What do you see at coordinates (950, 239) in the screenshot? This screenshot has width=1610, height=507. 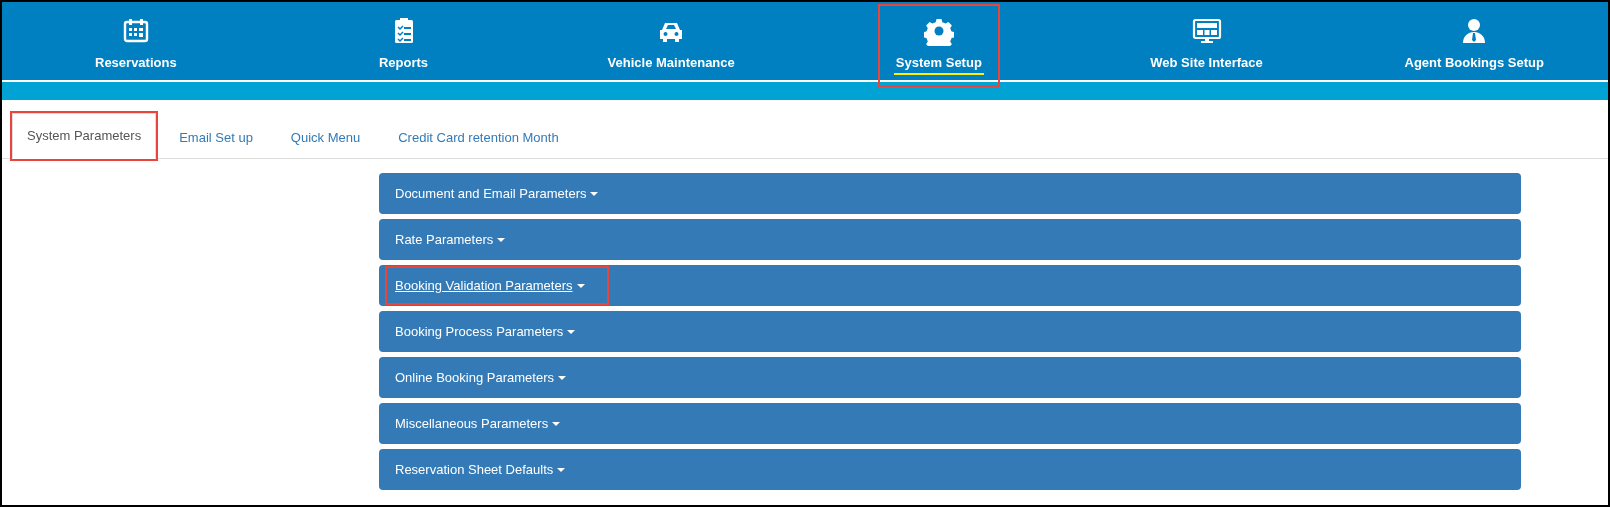 I see `panel-header: Rate Parameters` at bounding box center [950, 239].